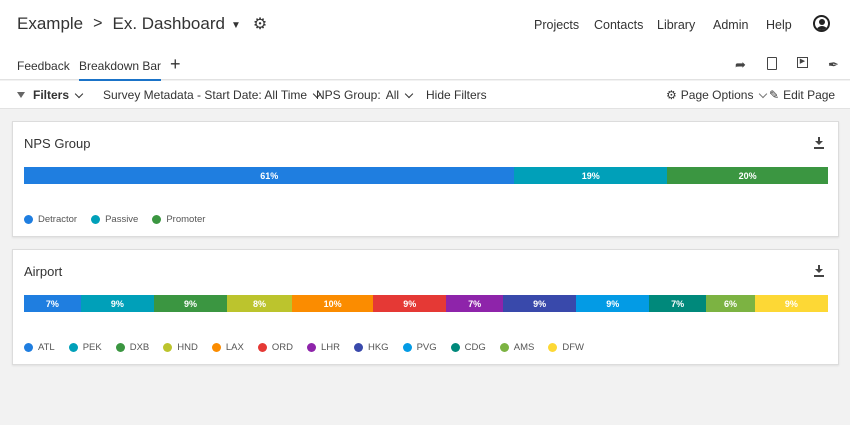 The width and height of the screenshot is (850, 425). Describe the element at coordinates (117, 303) in the screenshot. I see `bar-segment-pek: 9%` at that location.